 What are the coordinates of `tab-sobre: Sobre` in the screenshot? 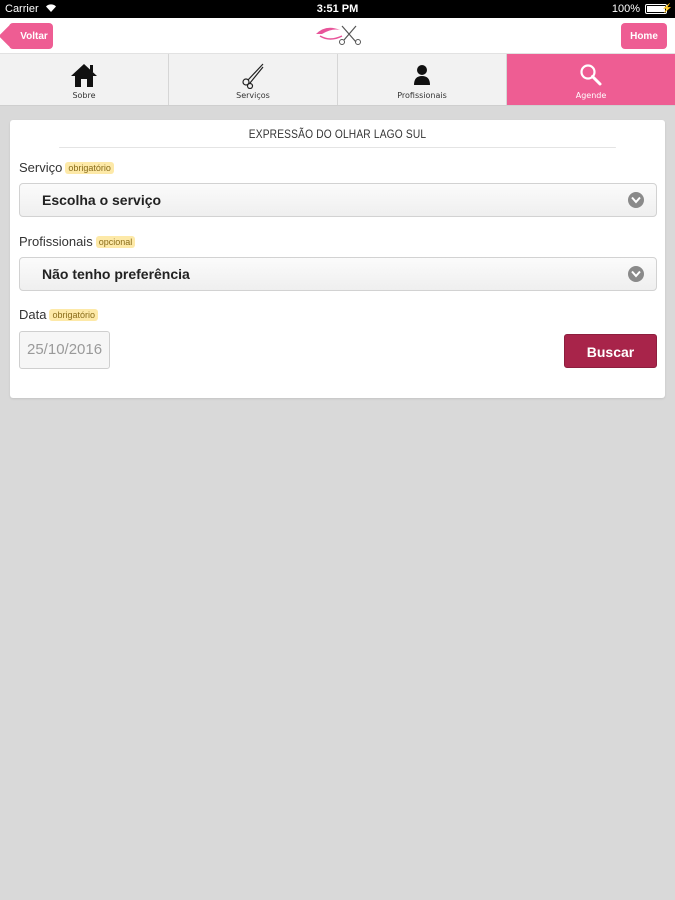 It's located at (84, 79).